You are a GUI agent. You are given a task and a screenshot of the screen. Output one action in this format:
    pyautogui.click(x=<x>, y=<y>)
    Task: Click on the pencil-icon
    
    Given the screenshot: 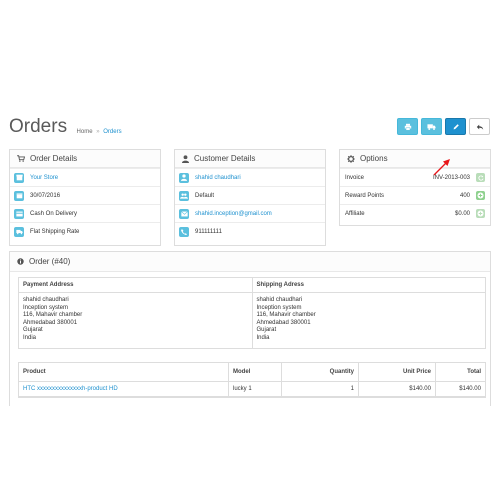 What is the action you would take?
    pyautogui.click(x=456, y=126)
    